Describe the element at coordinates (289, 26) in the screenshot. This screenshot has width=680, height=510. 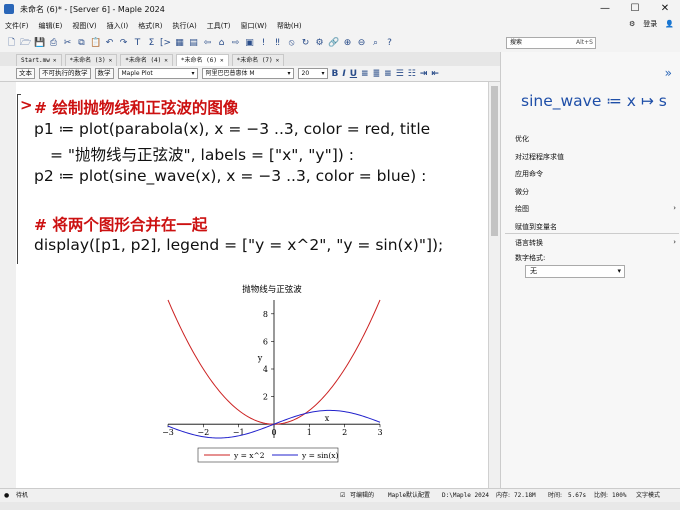
I see `menu-help: 帮助(H)` at that location.